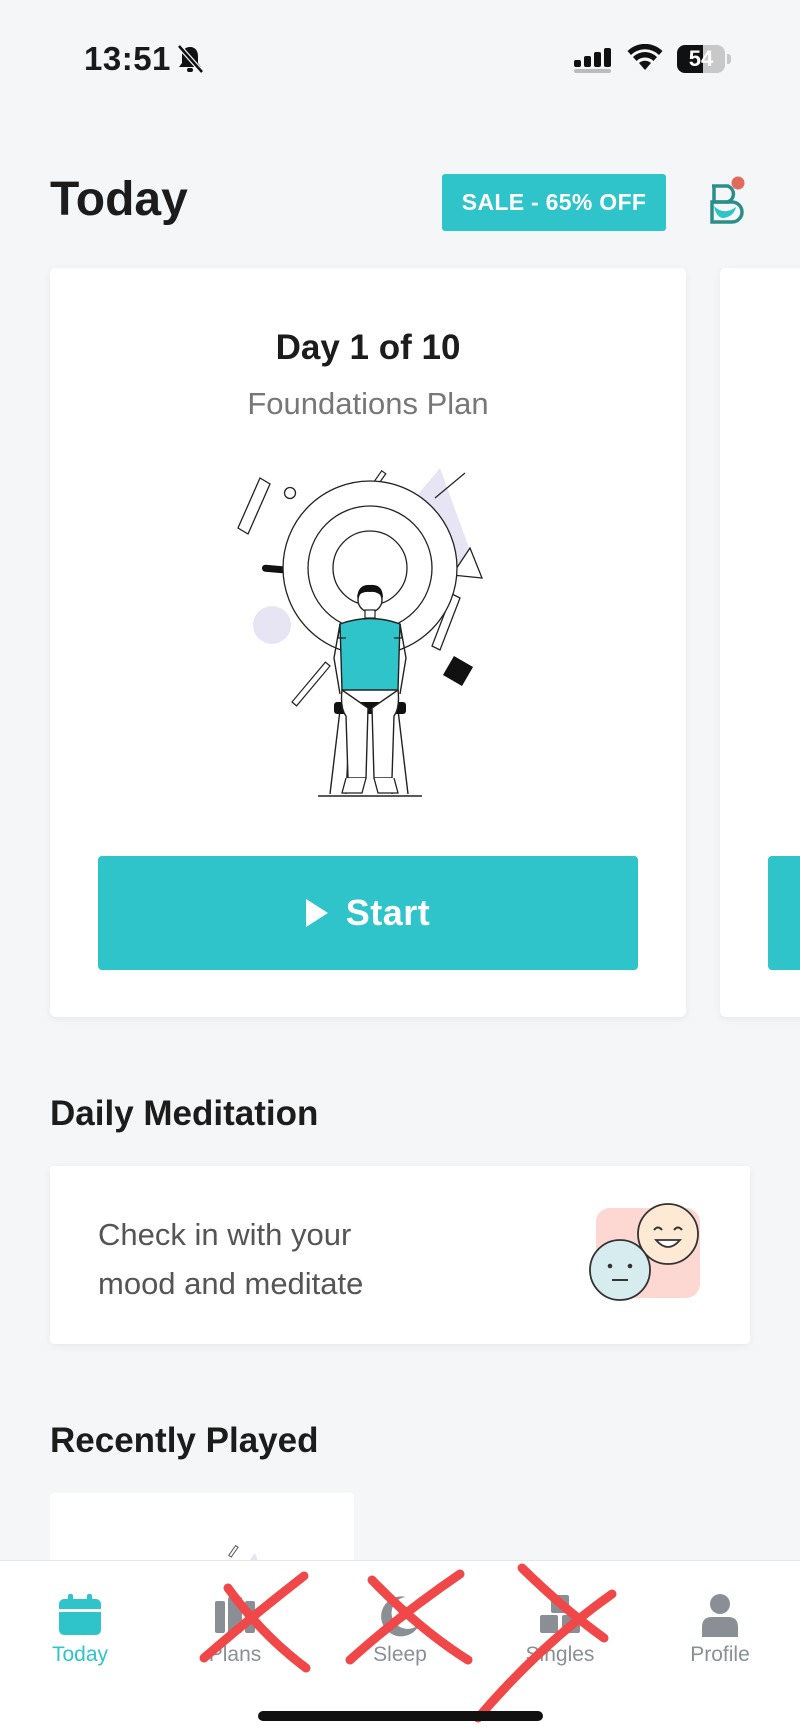 The width and height of the screenshot is (800, 1735). I want to click on plan-day: Day 1 of 10, so click(368, 347).